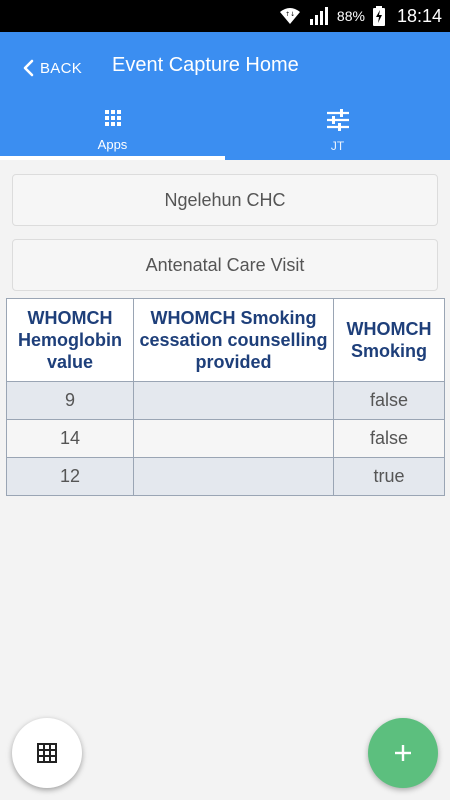  I want to click on column-header-smoking: WHOMCH Smoking, so click(389, 340).